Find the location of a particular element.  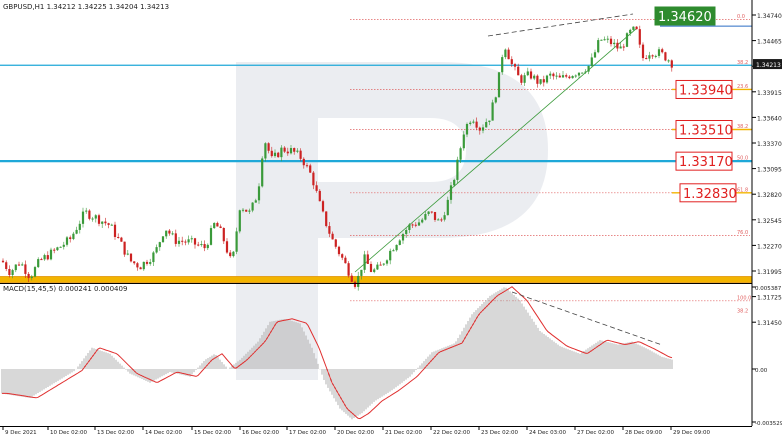

time-tick-label: 10 Dec 02:00 is located at coordinates (68, 433).